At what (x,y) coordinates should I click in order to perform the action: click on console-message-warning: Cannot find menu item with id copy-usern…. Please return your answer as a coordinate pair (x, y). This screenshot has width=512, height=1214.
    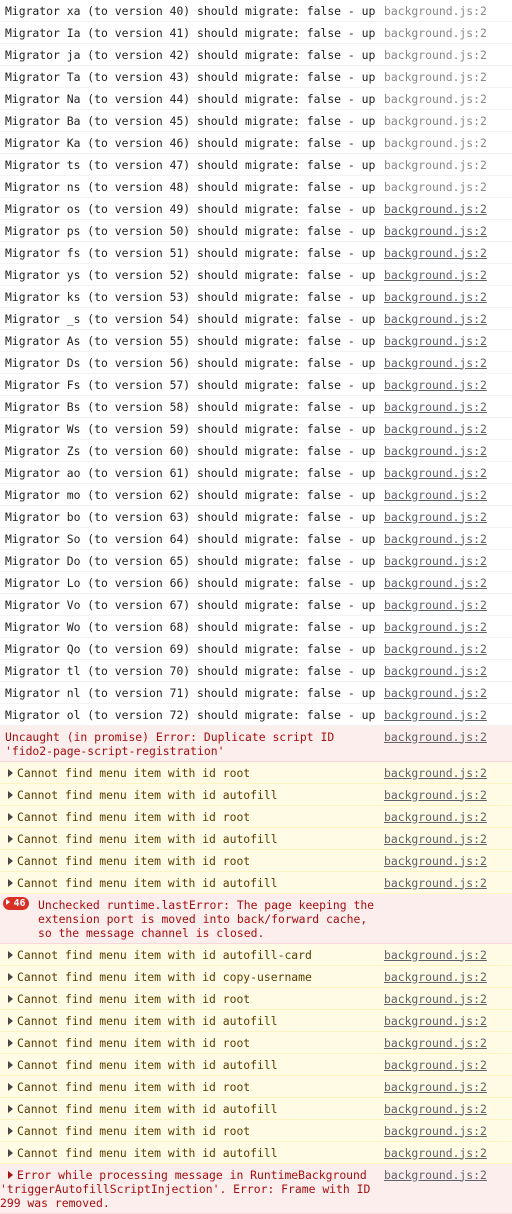
    Looking at the image, I should click on (256, 977).